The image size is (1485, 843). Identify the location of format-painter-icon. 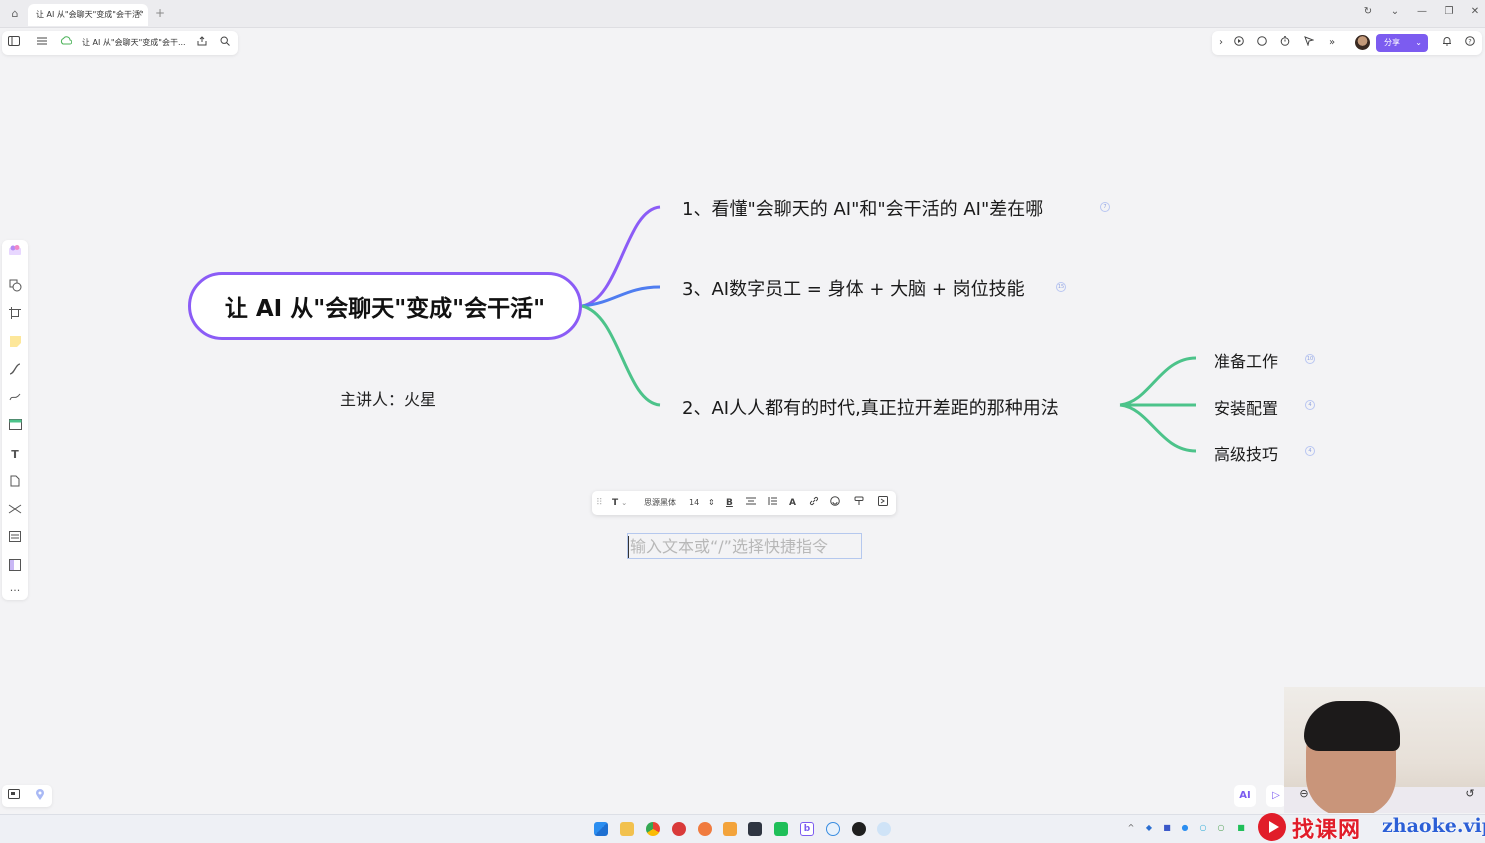
(859, 503).